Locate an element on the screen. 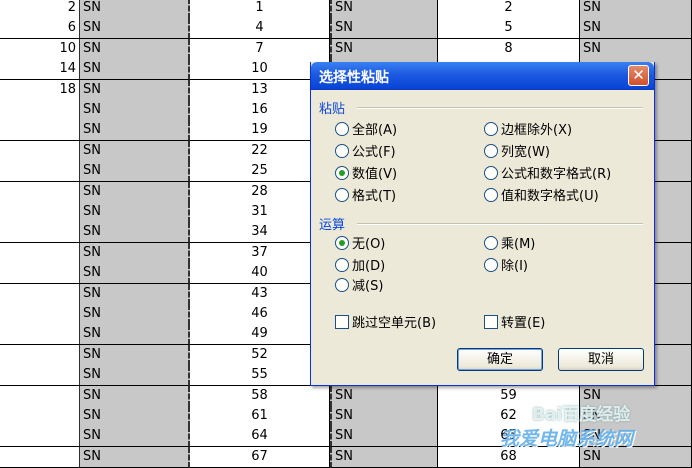  dialog-titlebar: 选择性粘贴 ✕ is located at coordinates (482, 76).